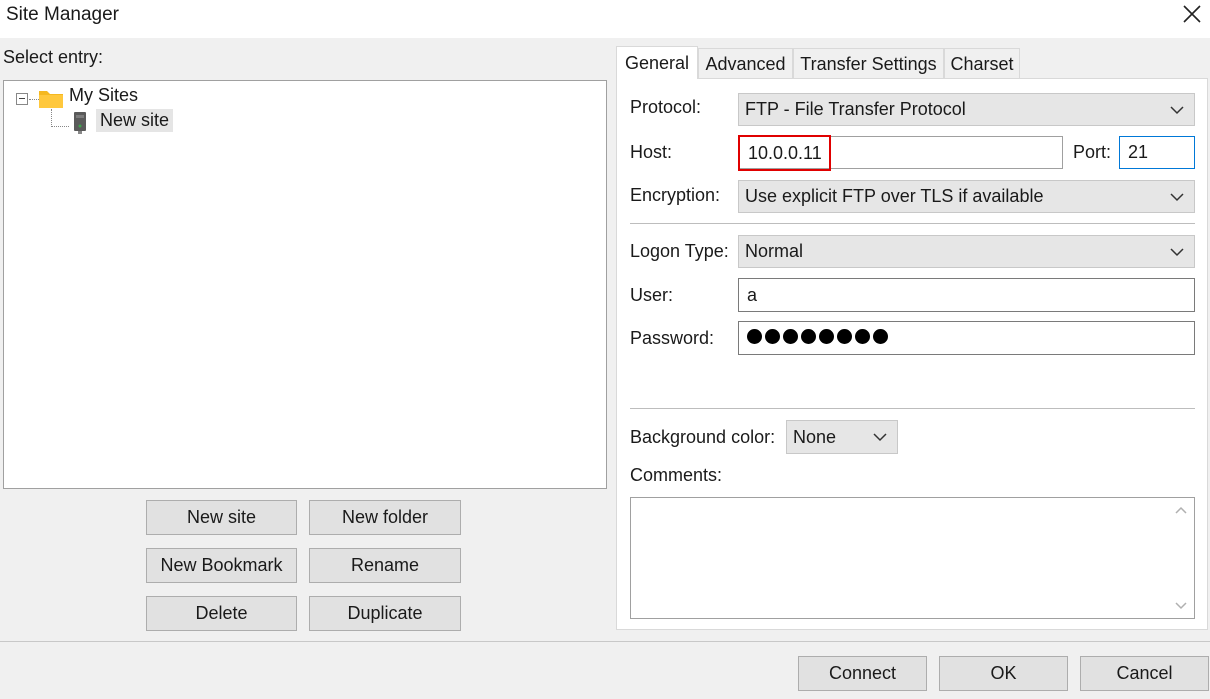 The image size is (1210, 699). Describe the element at coordinates (842, 437) in the screenshot. I see `background-color-select: None` at that location.